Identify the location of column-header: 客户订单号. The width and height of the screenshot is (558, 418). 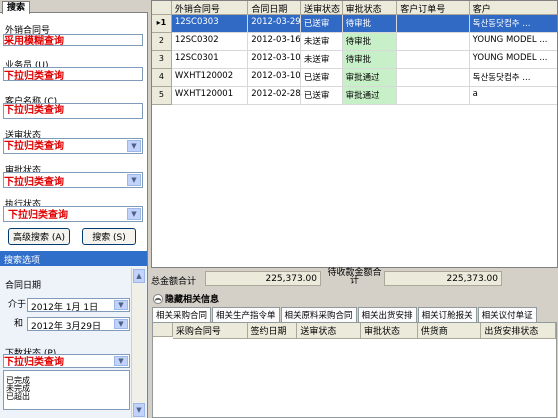
(433, 8).